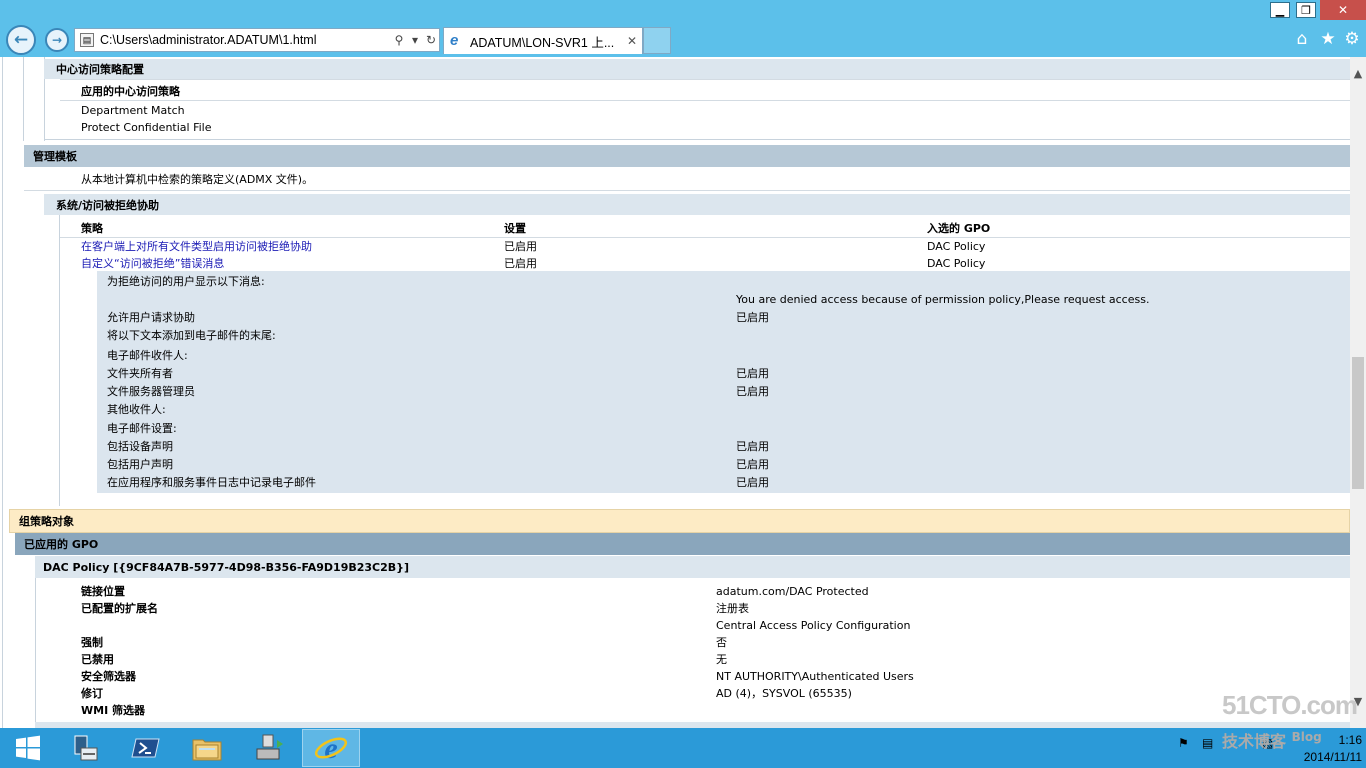 The image size is (1366, 768). I want to click on windows-logo-icon, so click(28, 748).